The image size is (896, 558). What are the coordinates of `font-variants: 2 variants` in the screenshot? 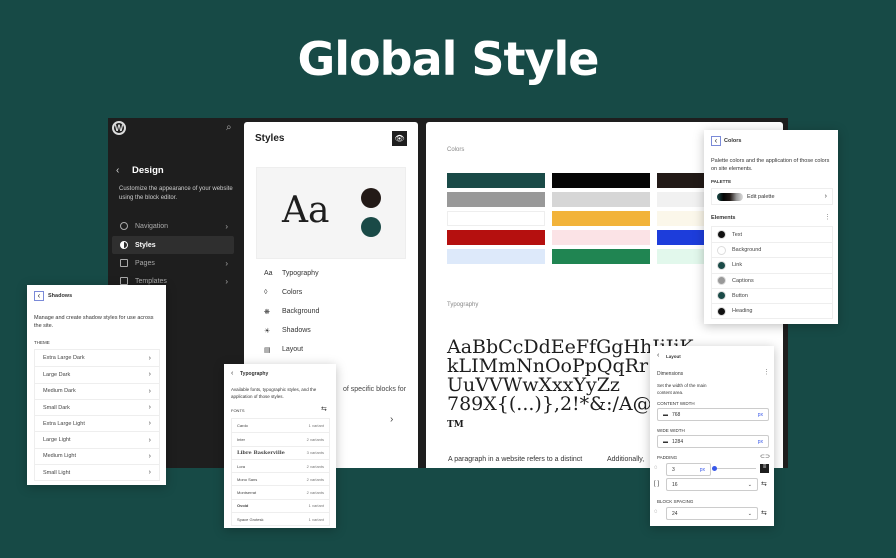 It's located at (315, 479).